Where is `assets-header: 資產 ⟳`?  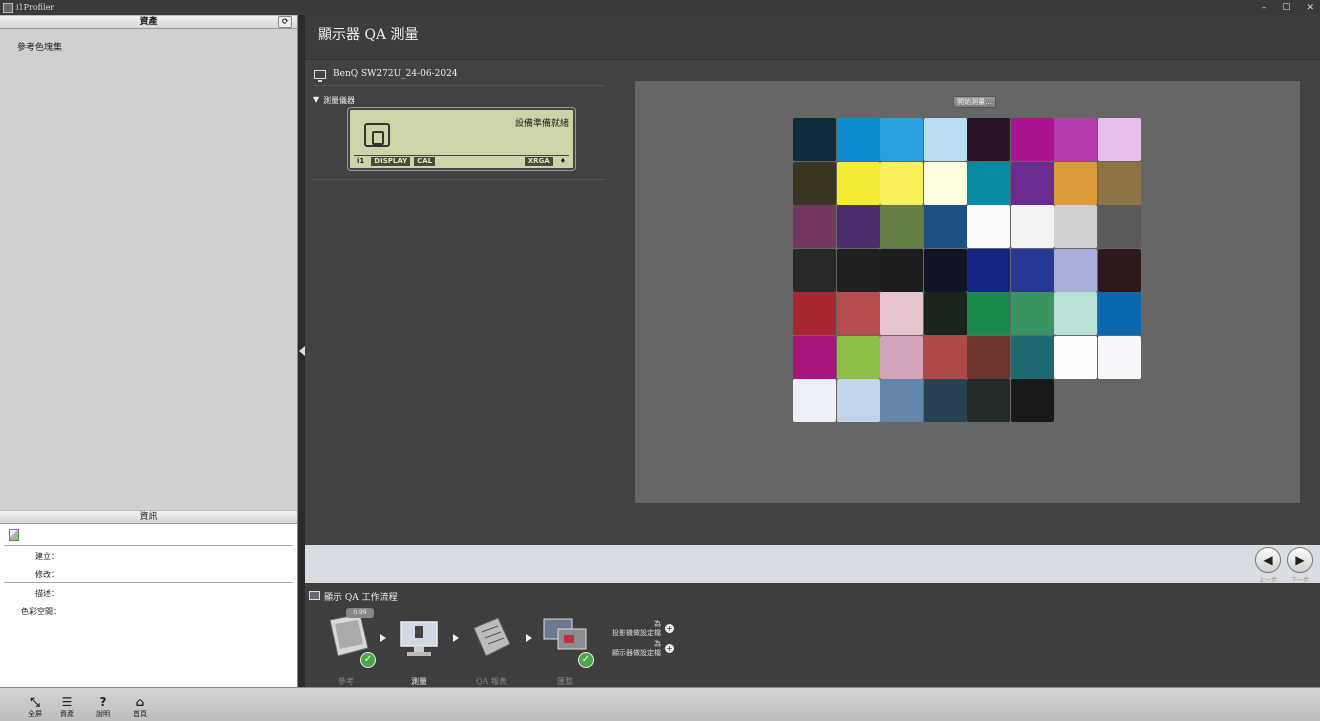 assets-header: 資產 ⟳ is located at coordinates (148, 22).